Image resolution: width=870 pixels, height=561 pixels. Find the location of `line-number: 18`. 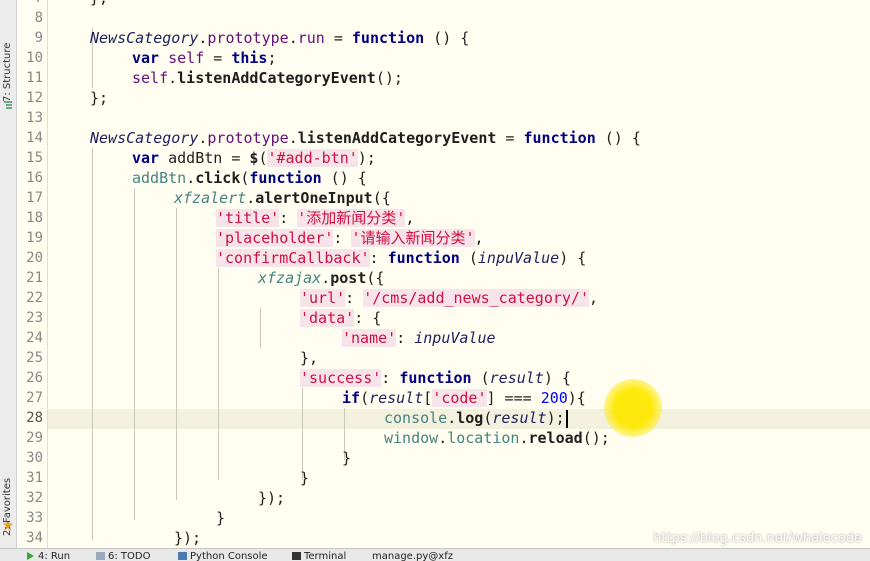

line-number: 18 is located at coordinates (34, 218).